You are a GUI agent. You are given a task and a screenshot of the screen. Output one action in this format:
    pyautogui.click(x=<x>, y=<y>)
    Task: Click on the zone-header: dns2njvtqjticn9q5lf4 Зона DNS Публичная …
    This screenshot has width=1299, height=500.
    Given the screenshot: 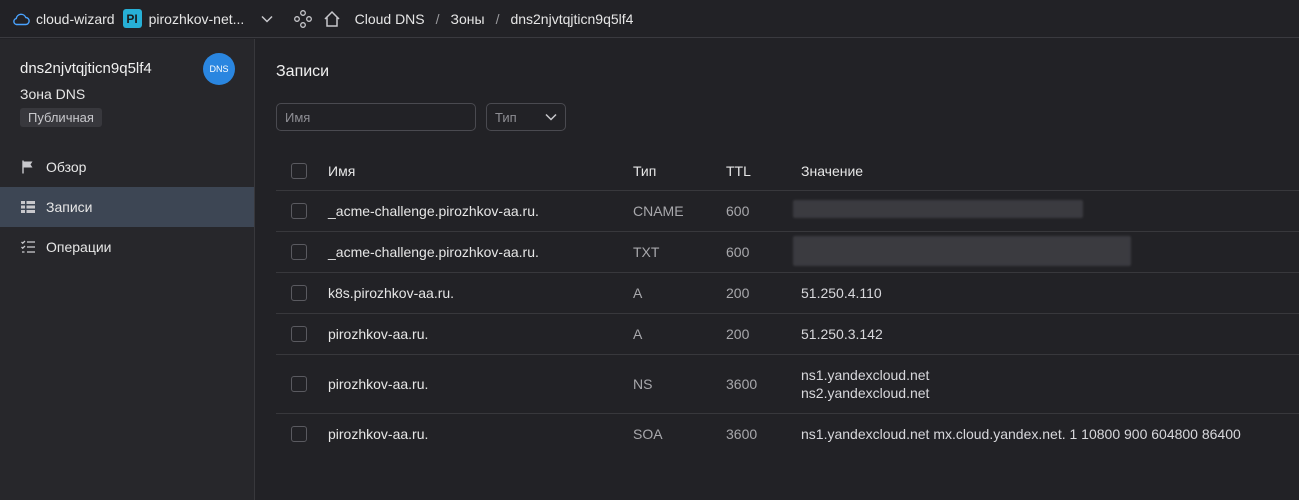 What is the action you would take?
    pyautogui.click(x=127, y=93)
    